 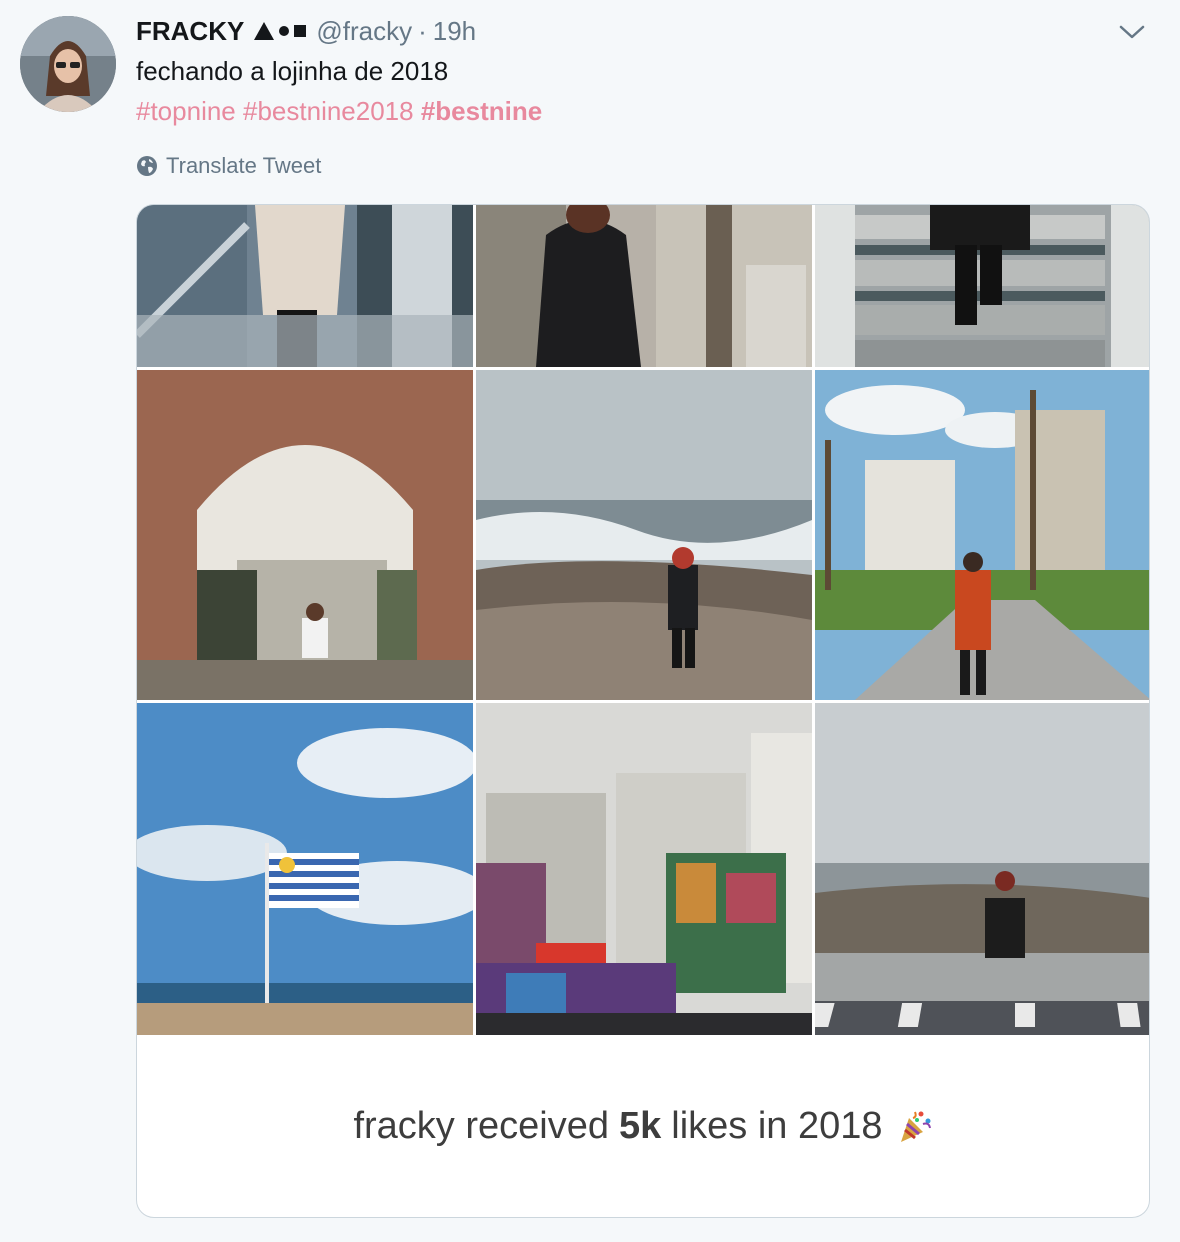 What do you see at coordinates (186, 111) in the screenshot?
I see `hashtag-topnine: #topnine` at bounding box center [186, 111].